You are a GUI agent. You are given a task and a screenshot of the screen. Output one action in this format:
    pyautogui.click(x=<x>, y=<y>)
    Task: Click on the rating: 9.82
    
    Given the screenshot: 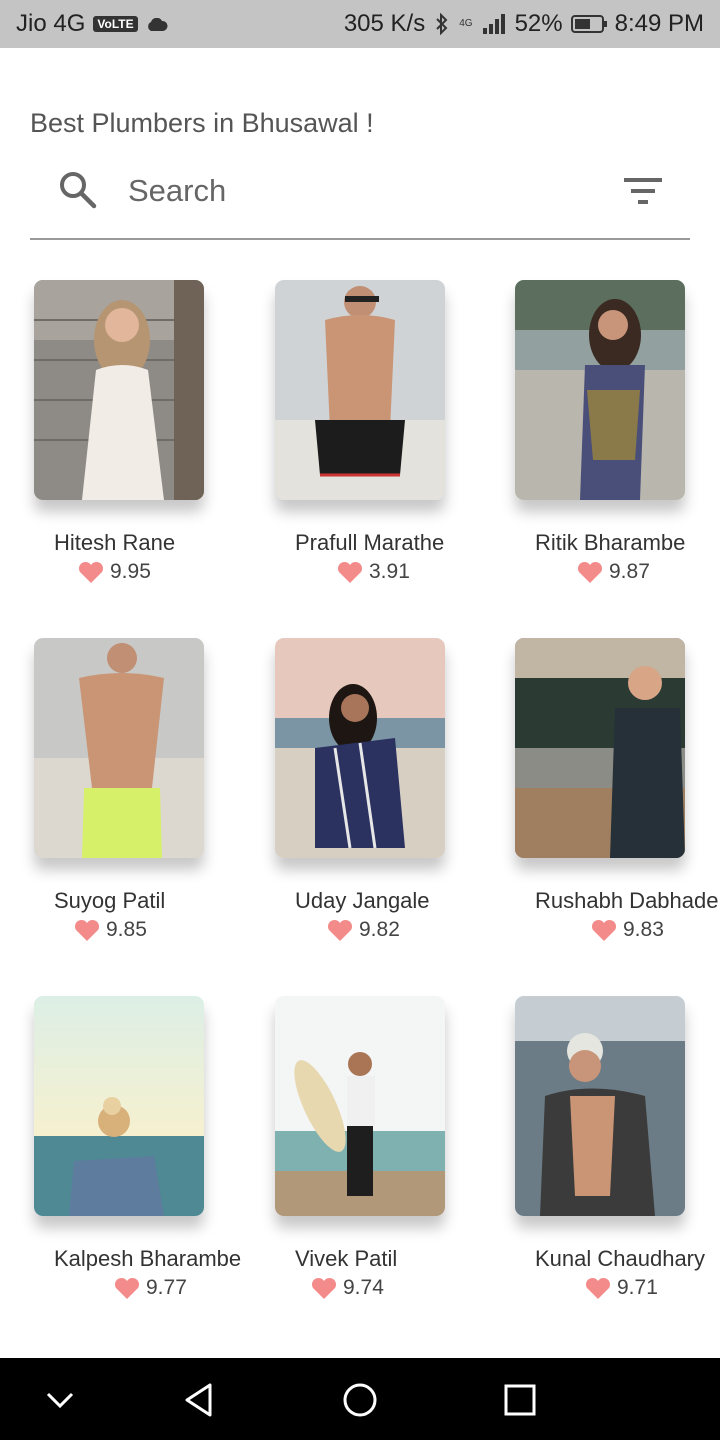 What is the action you would take?
    pyautogui.click(x=363, y=930)
    